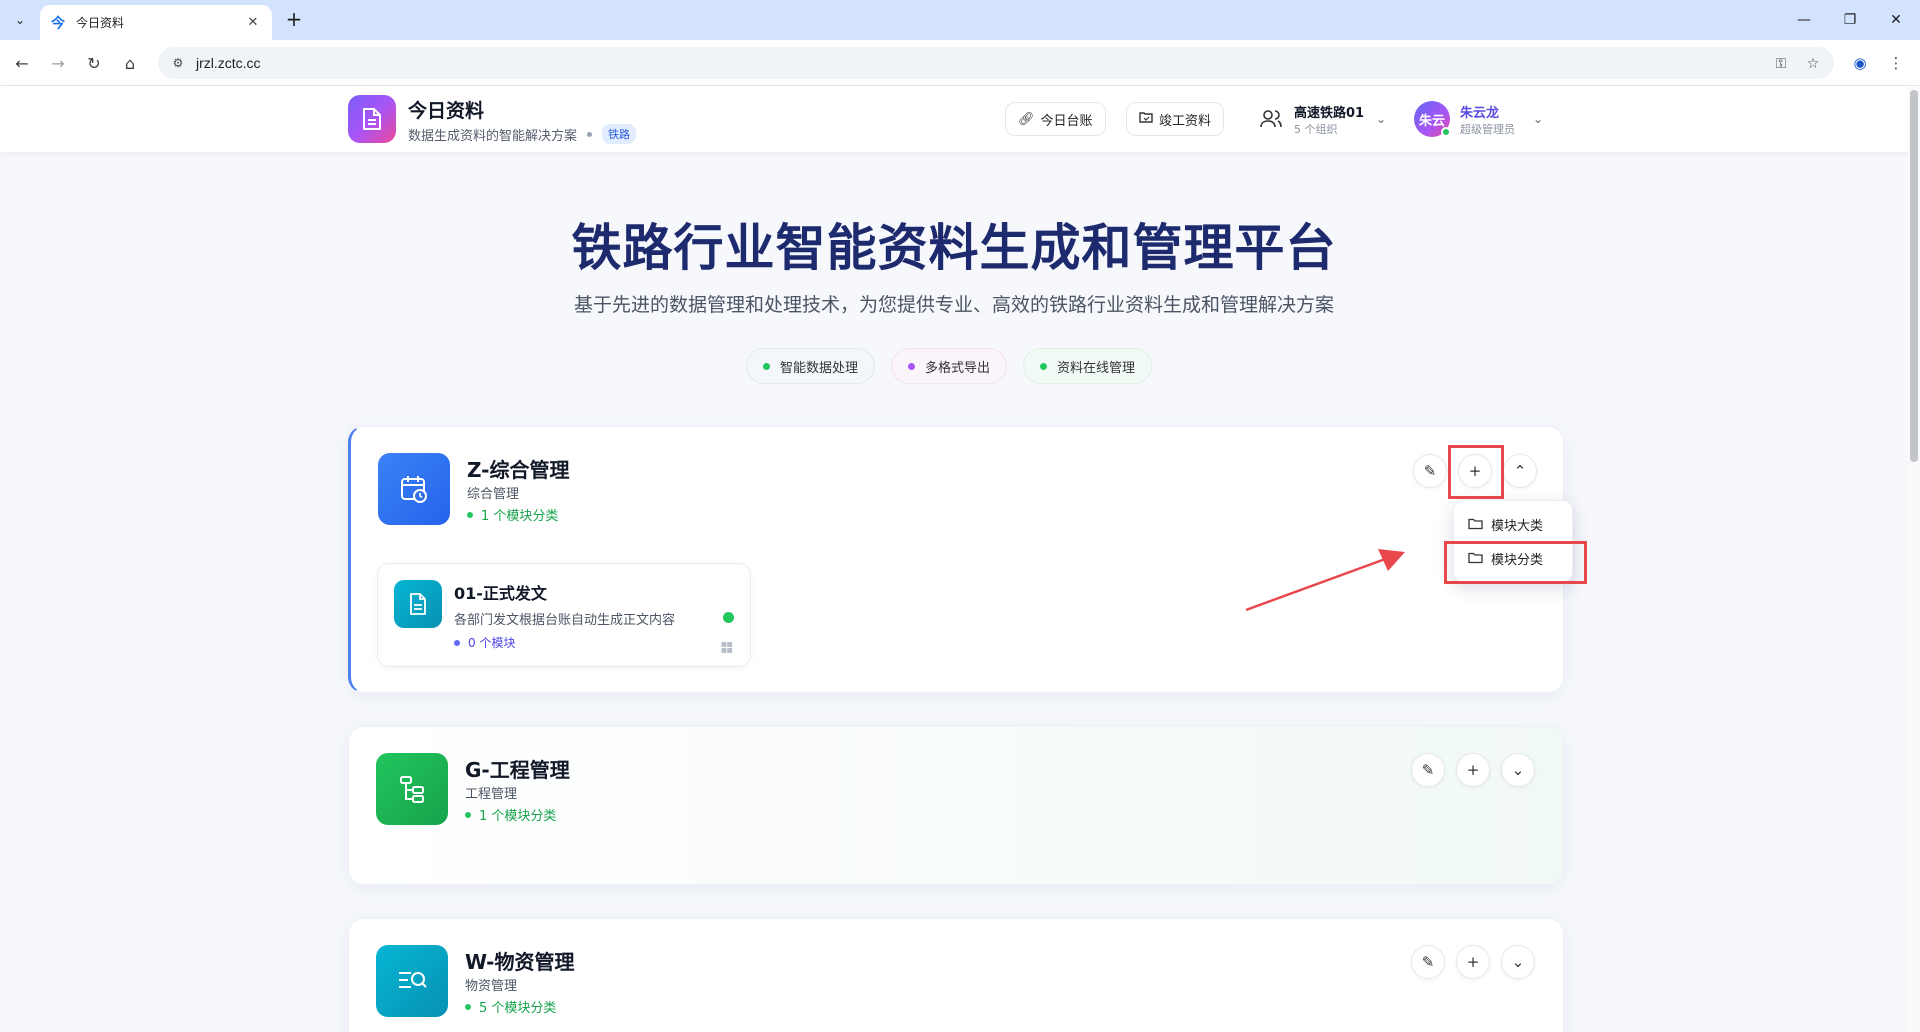  Describe the element at coordinates (22, 63) in the screenshot. I see `back-arrow-icon: ←` at that location.